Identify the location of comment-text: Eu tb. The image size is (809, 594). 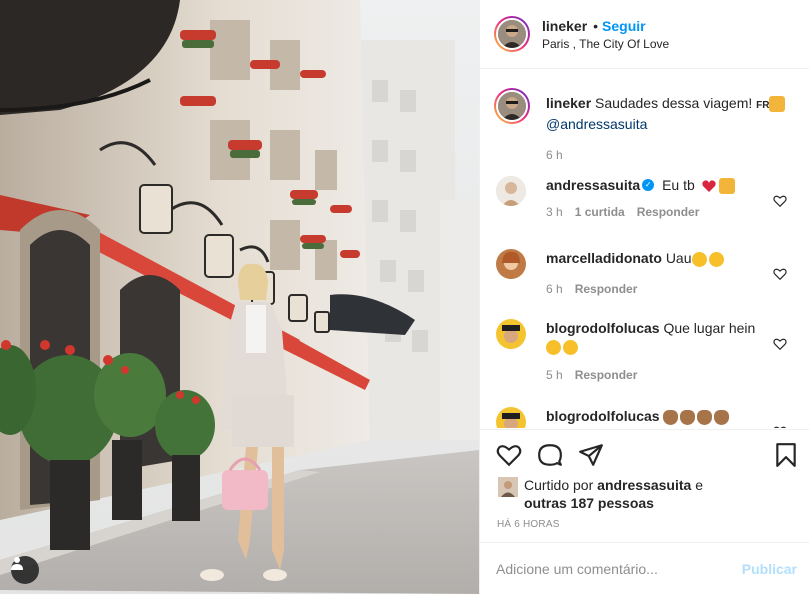
(678, 185).